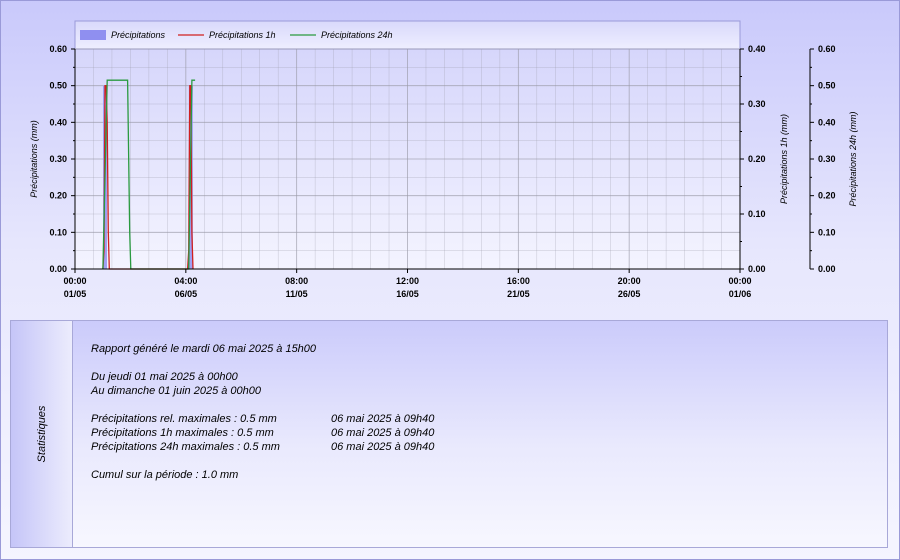  What do you see at coordinates (518, 281) in the screenshot?
I see `x-tick-label-time: 16:00` at bounding box center [518, 281].